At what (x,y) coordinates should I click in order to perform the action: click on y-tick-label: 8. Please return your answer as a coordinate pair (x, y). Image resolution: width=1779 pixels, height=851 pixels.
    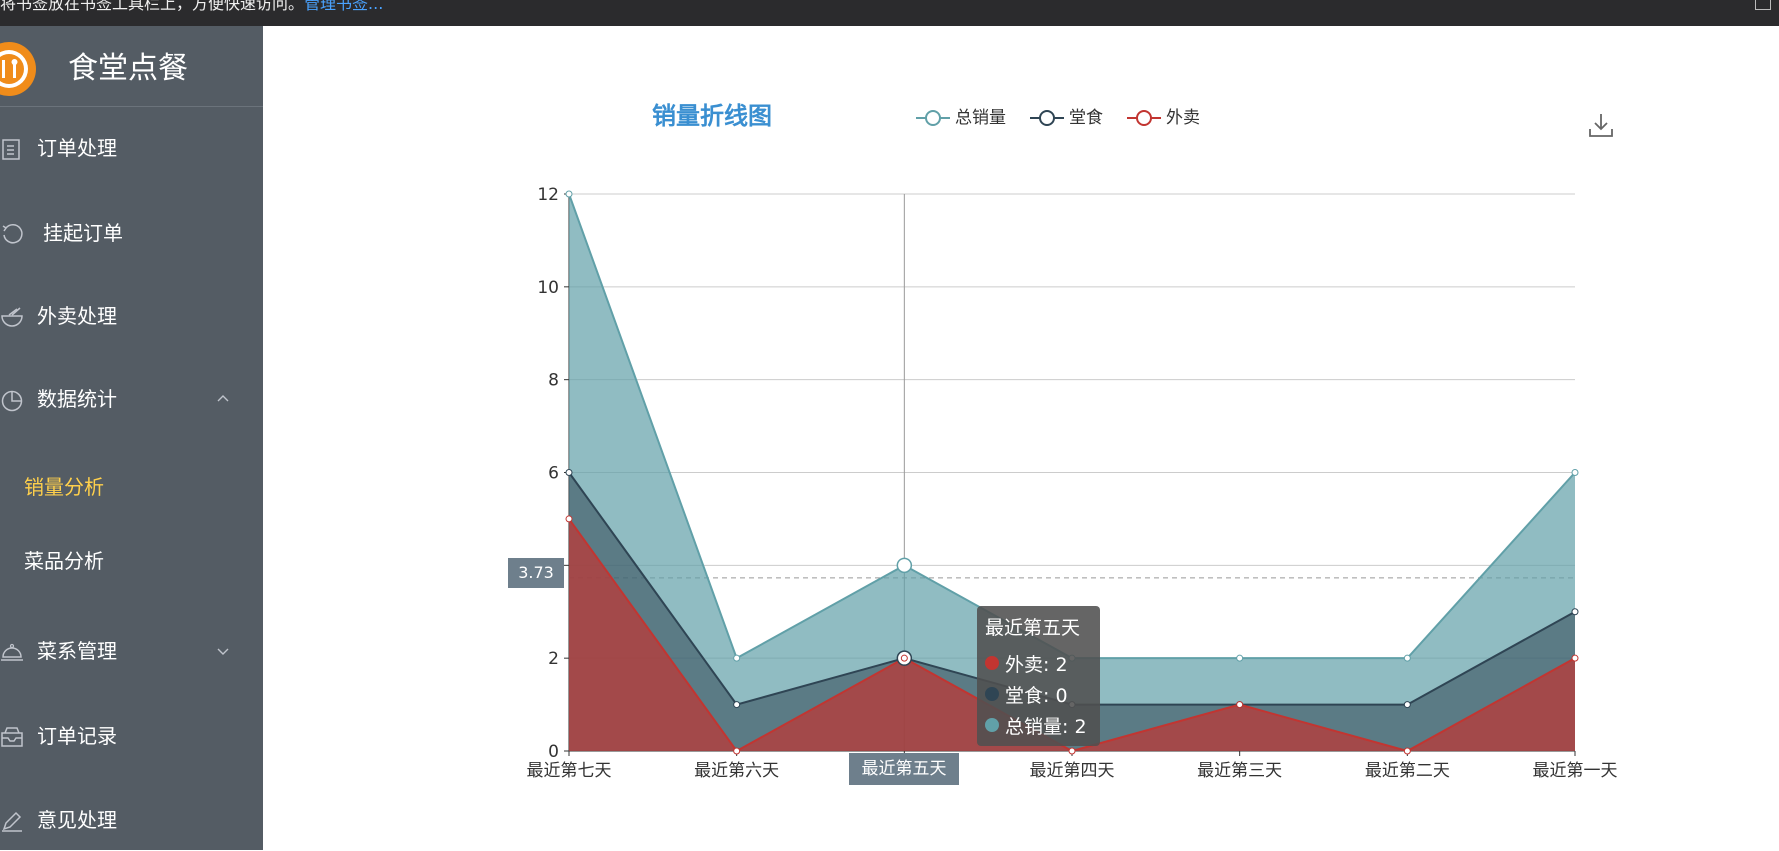
    Looking at the image, I should click on (553, 381).